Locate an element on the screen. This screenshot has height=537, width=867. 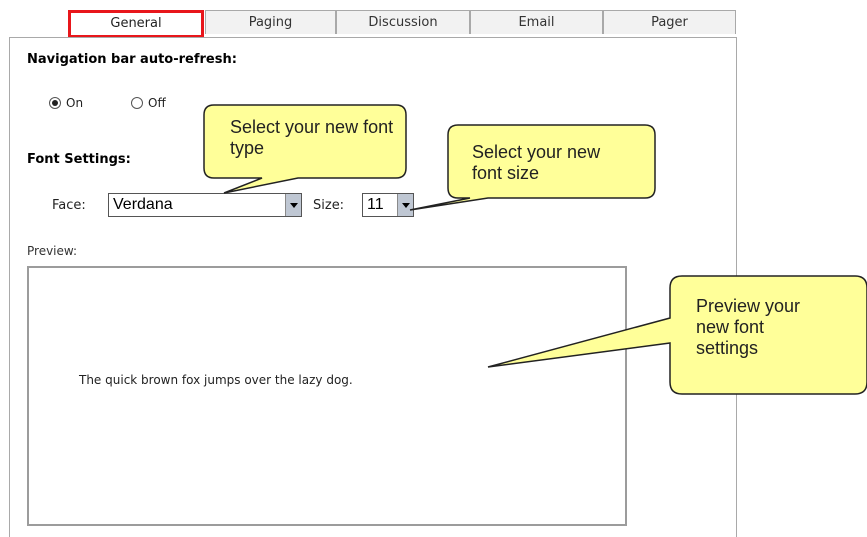
tab-discussion: Discussion is located at coordinates (403, 22).